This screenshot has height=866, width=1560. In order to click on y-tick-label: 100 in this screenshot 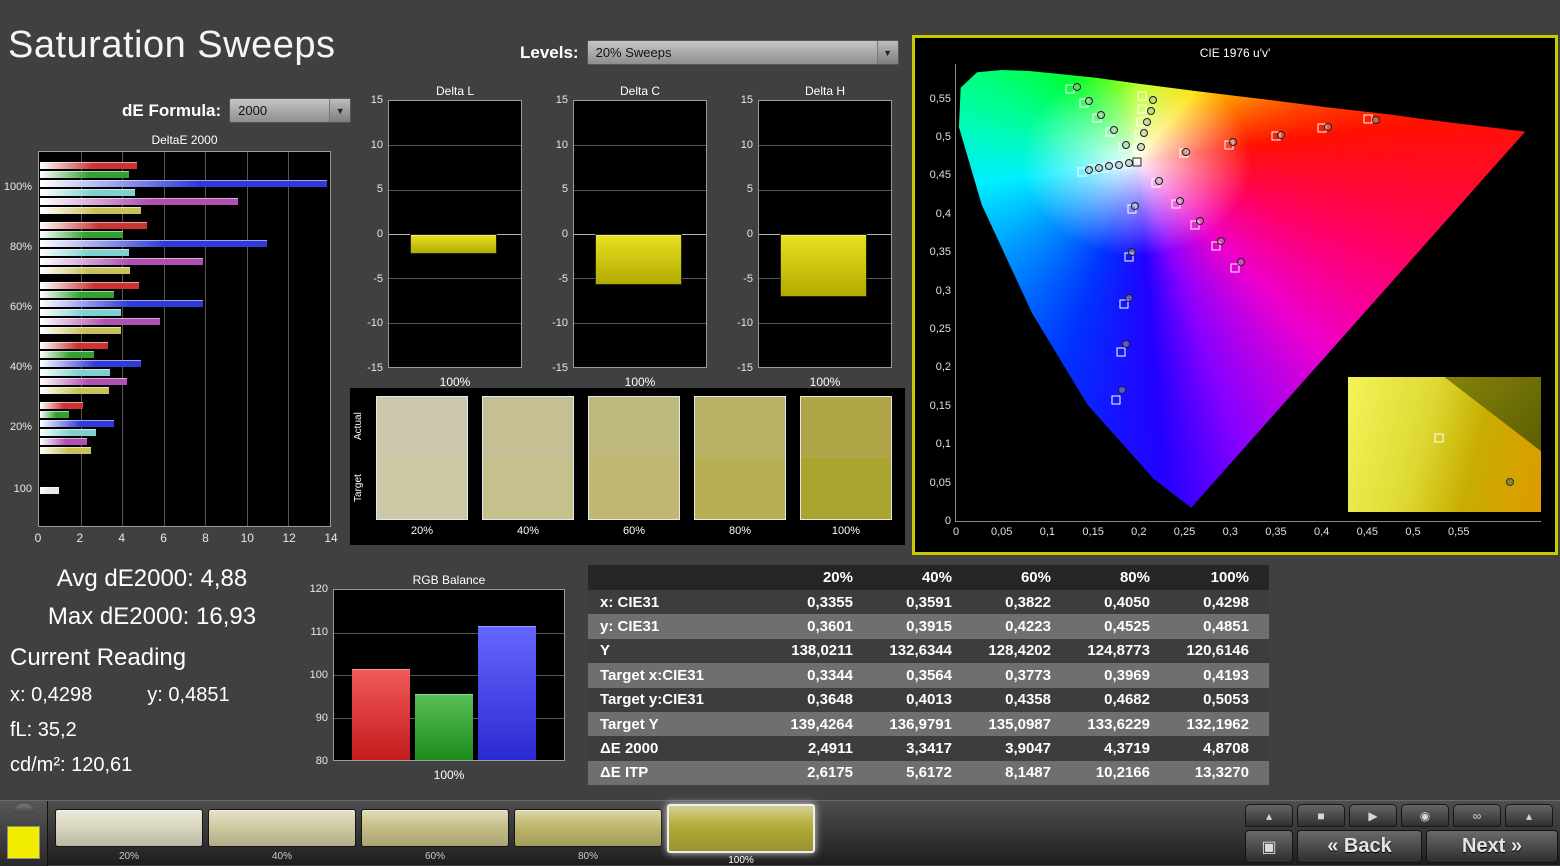, I will do `click(318, 675)`.